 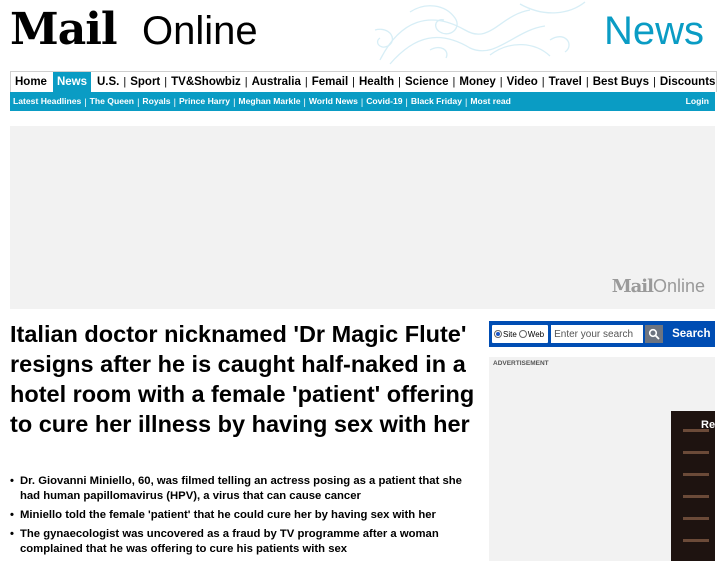 I want to click on subnav-item-latest-headlines: Latest Headlines, so click(x=47, y=101).